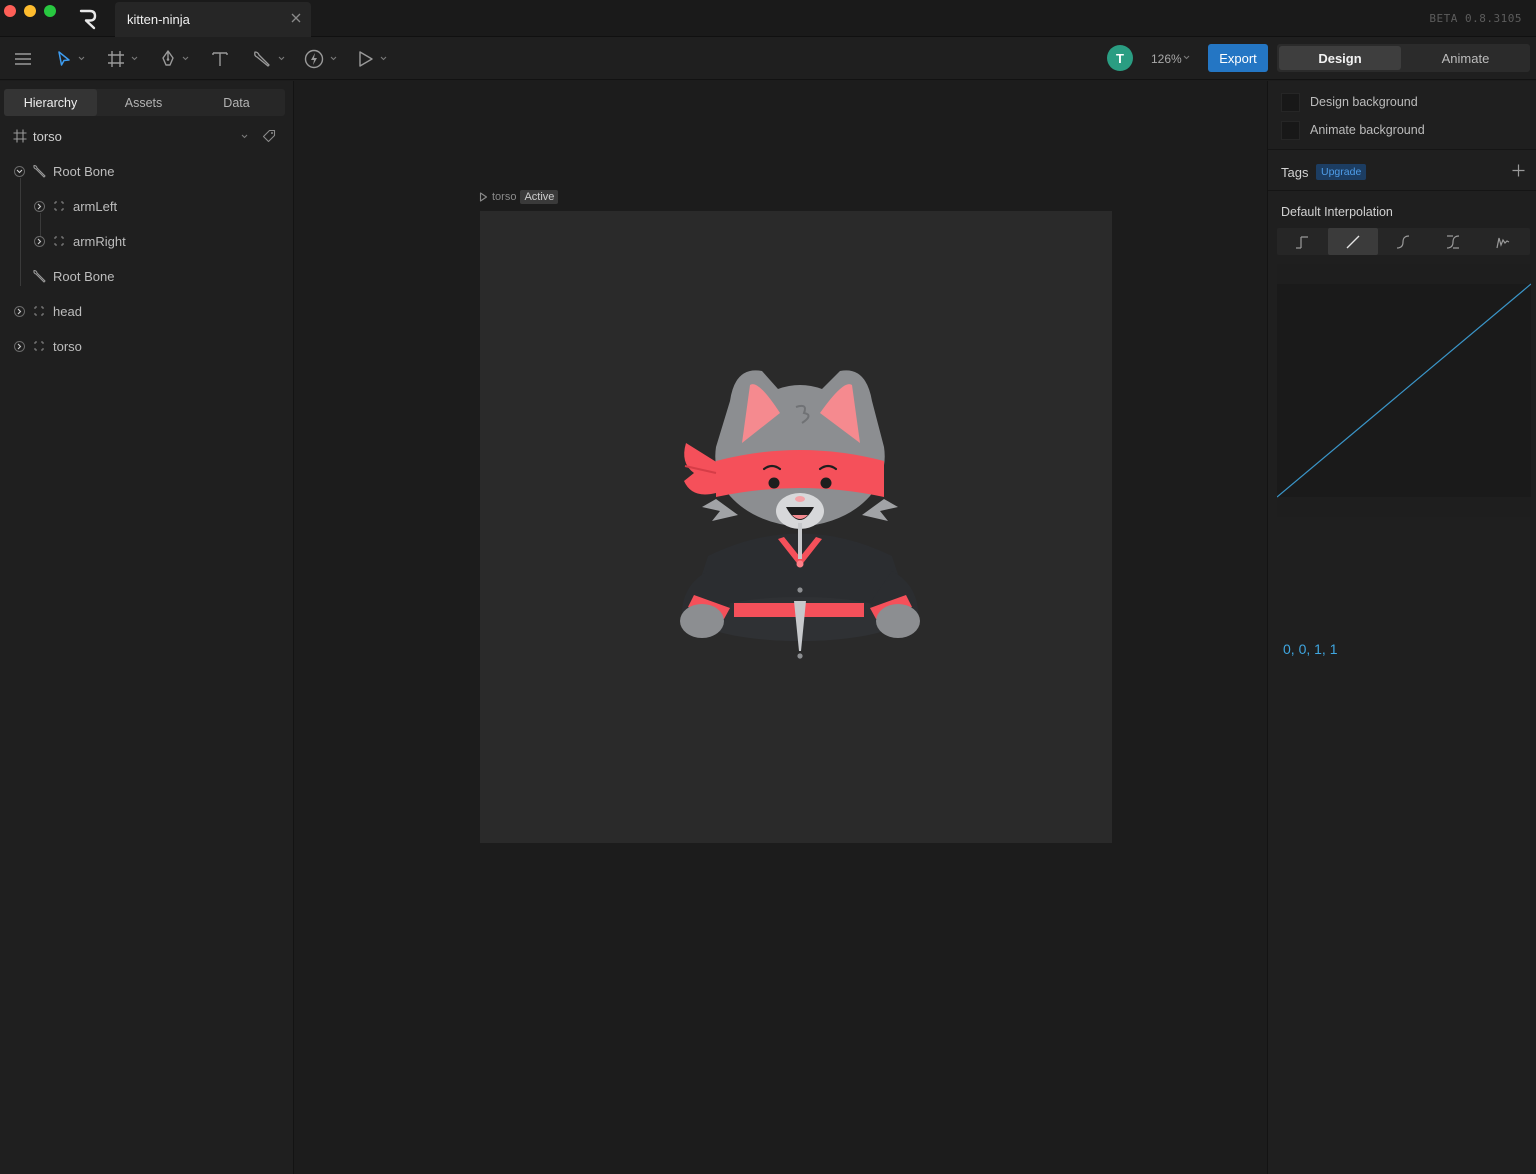 The image size is (1536, 1174). I want to click on design-background-swatch, so click(1290, 102).